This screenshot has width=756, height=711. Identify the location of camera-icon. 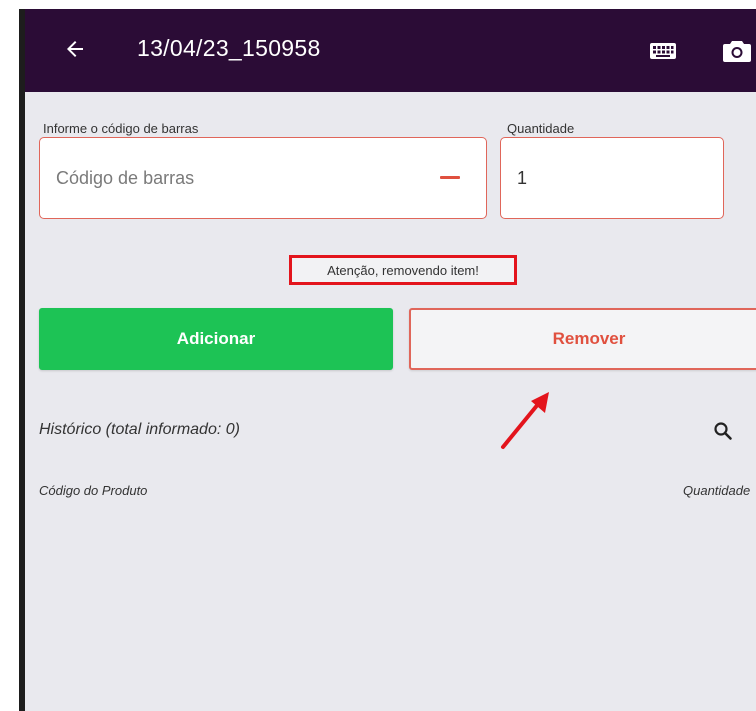
(737, 51).